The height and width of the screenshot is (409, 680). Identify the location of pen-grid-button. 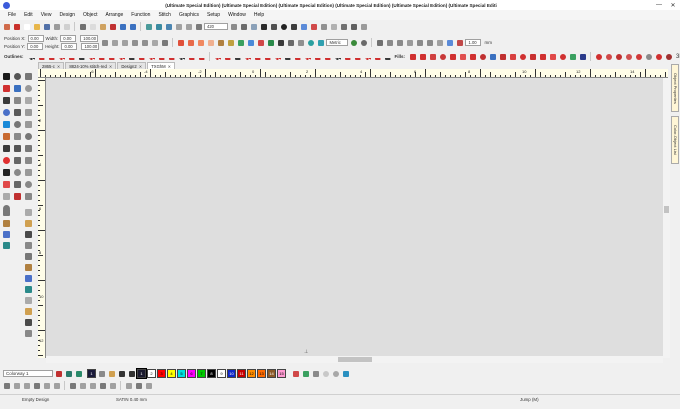
(253, 26).